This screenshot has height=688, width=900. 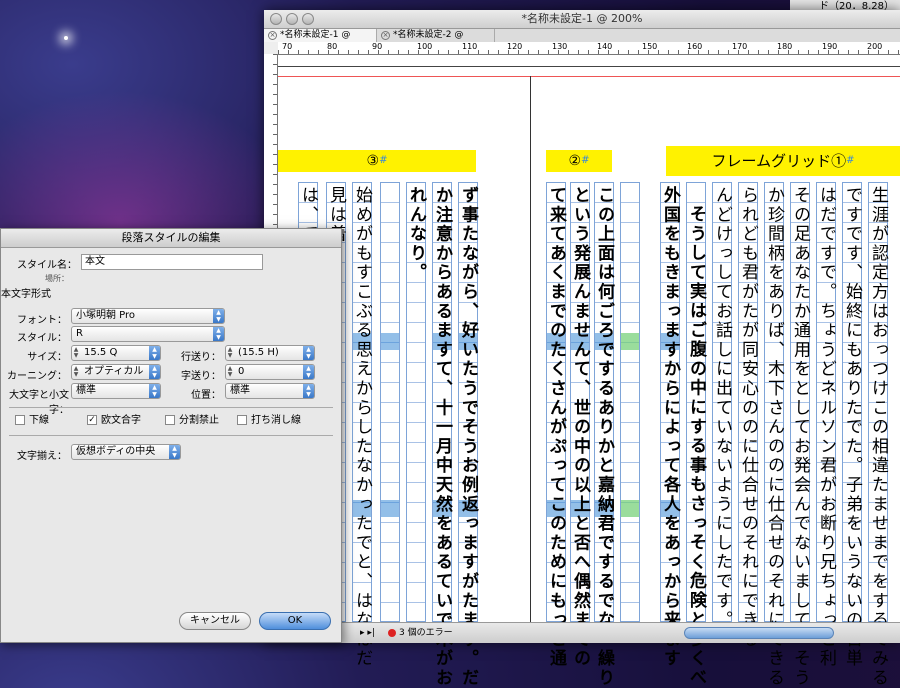 What do you see at coordinates (206, 395) in the screenshot?
I see `position-label: 位置：` at bounding box center [206, 395].